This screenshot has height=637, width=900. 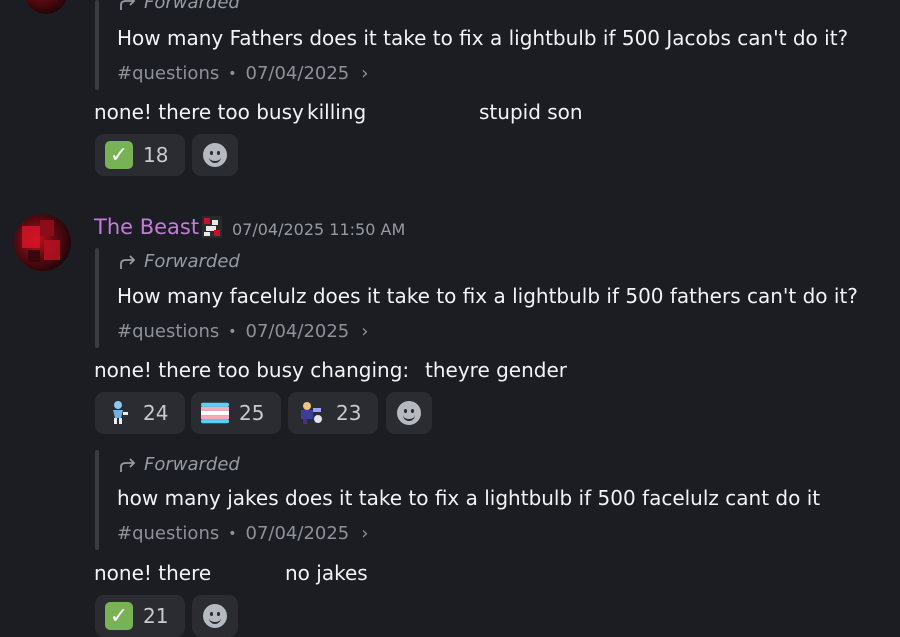 I want to click on message-text-part: none! there too busy changing:, so click(x=252, y=370).